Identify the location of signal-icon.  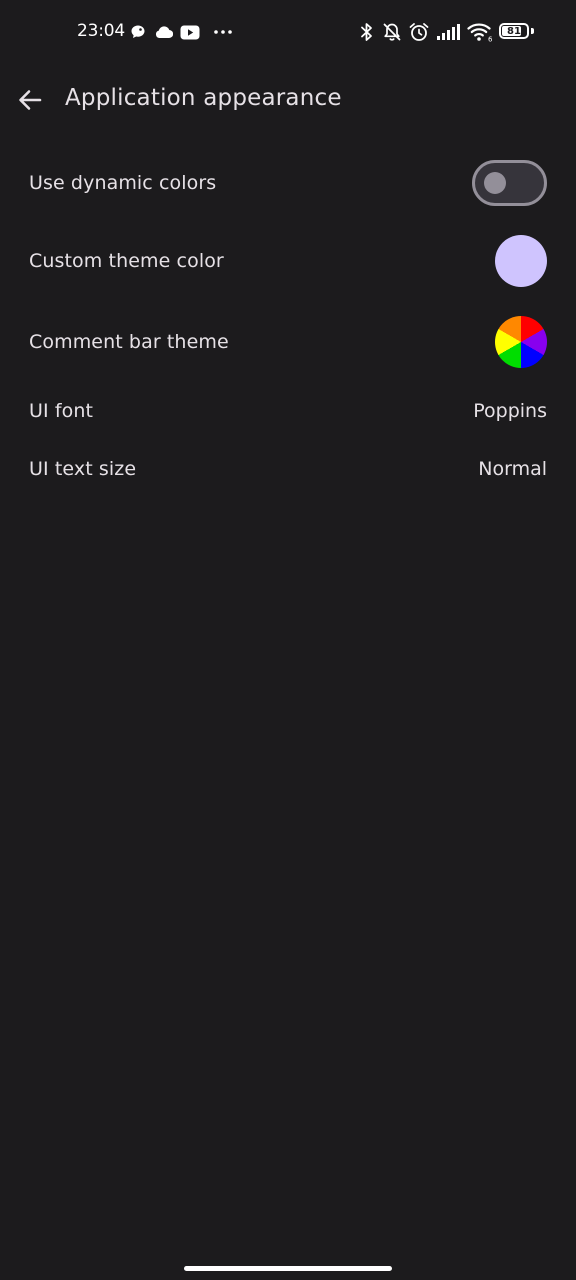
(449, 32).